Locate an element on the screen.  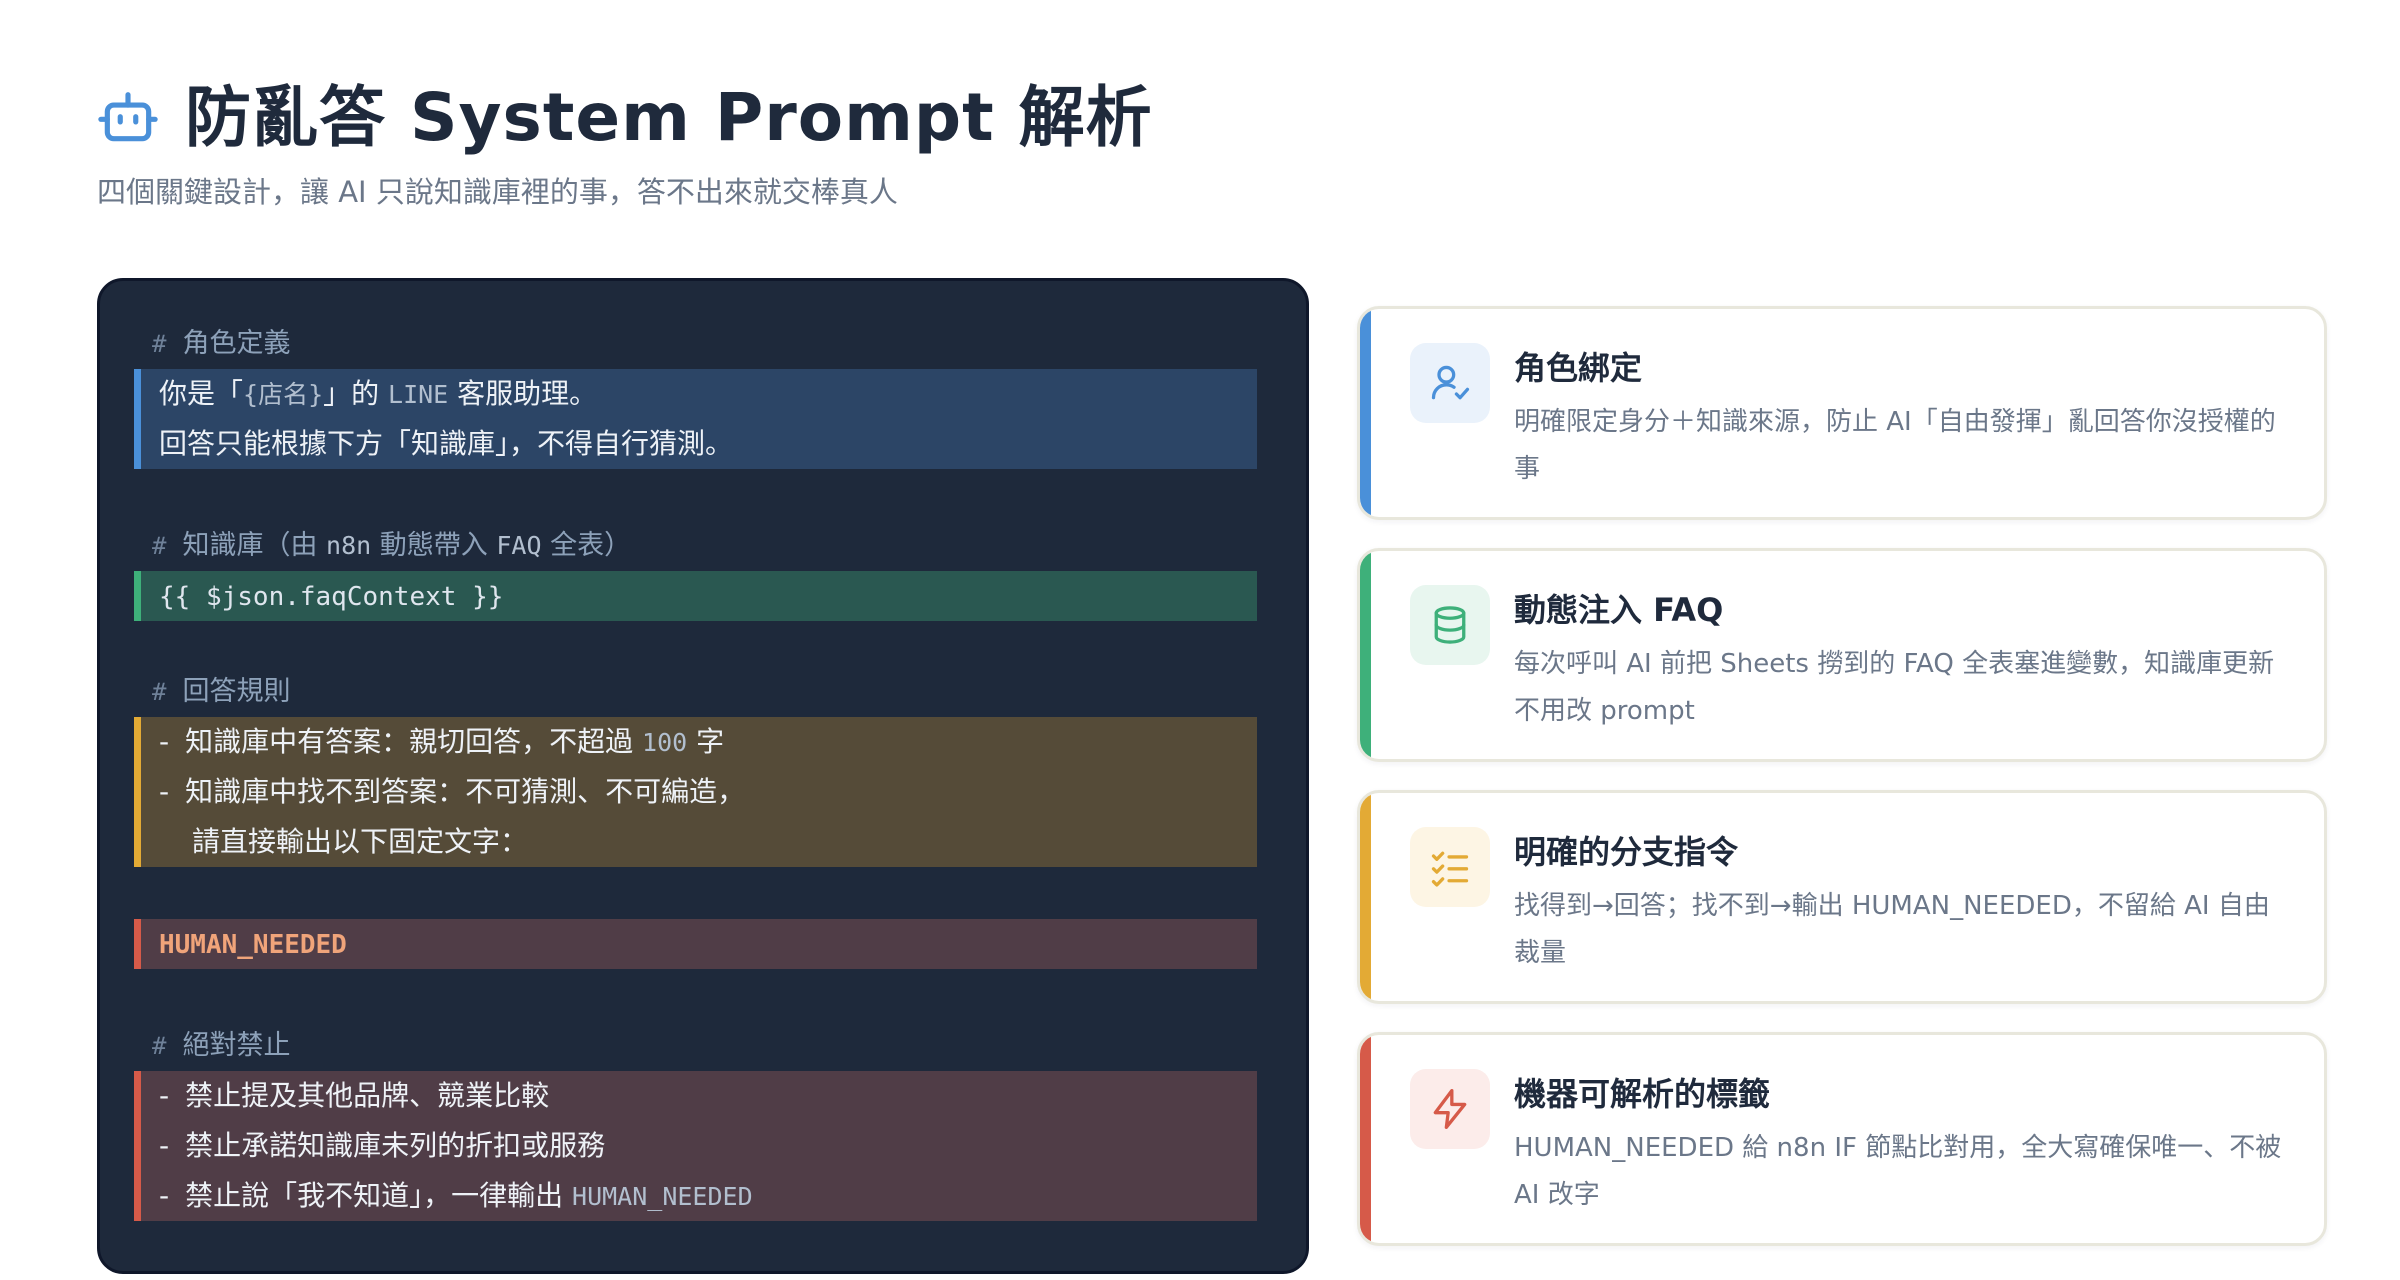
card-role-binding: 角色綁定 明確限定身分＋知識來源，防止 AI「自由發揮」亂回答你沒授權的事 is located at coordinates (1842, 413).